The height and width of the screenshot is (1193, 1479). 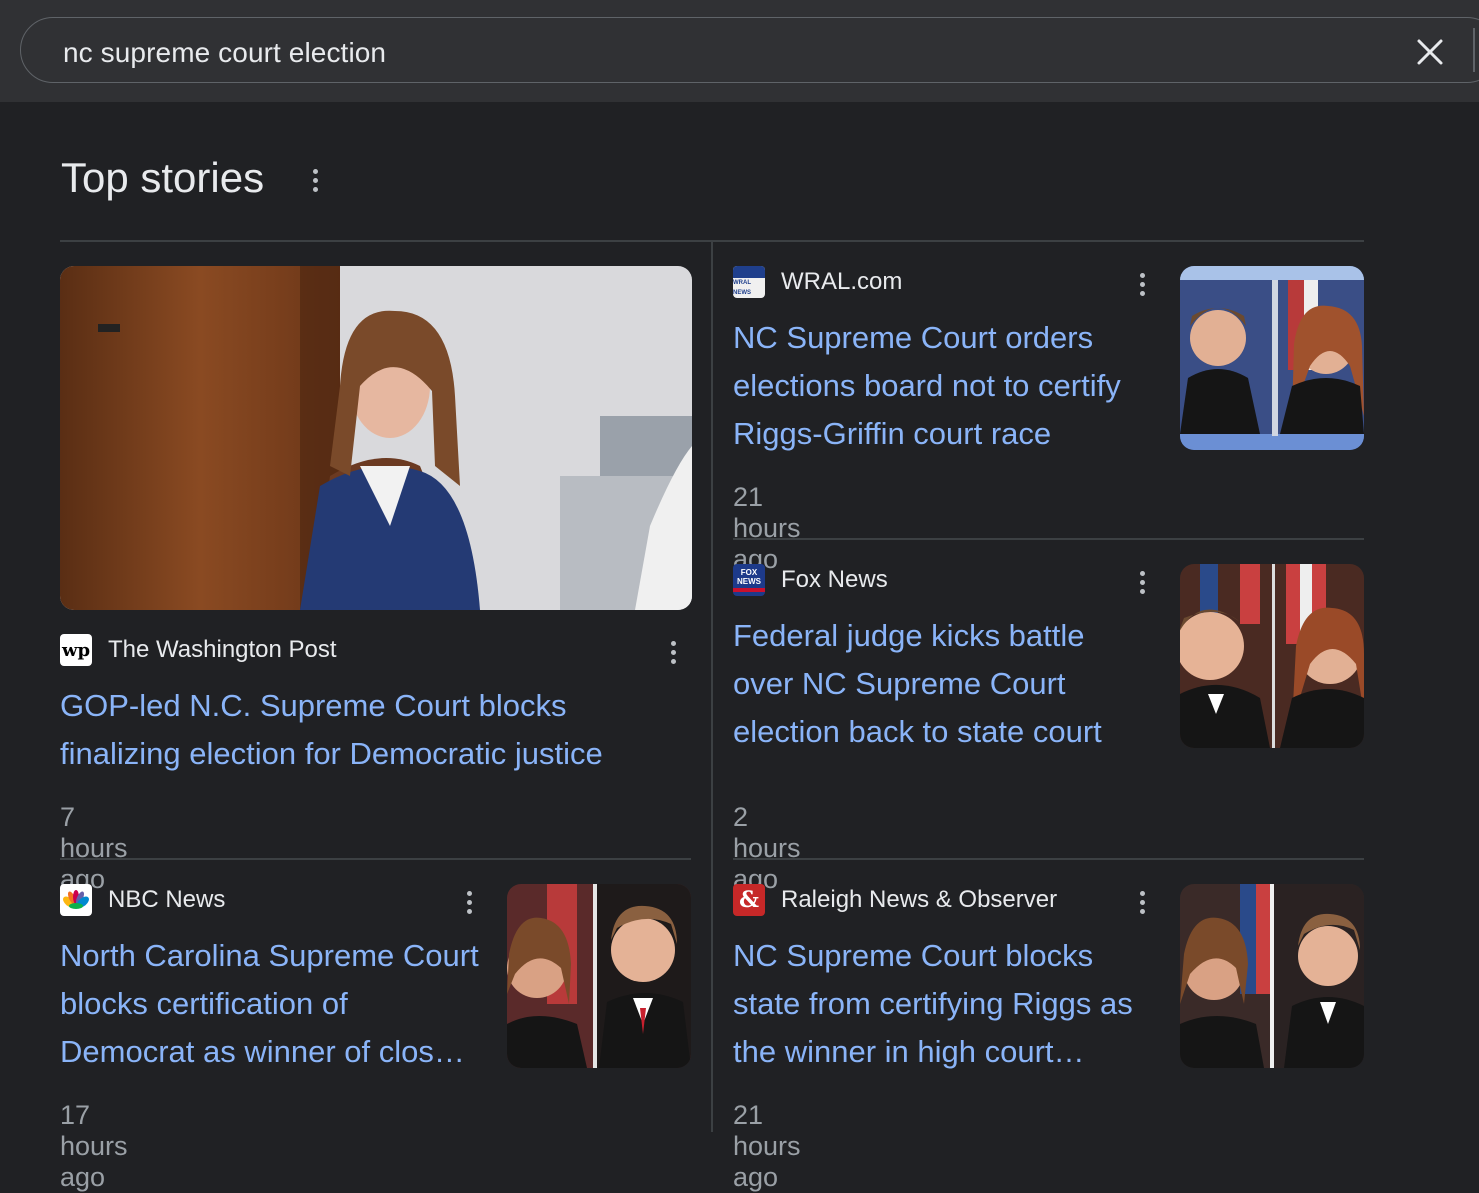 What do you see at coordinates (742, 288) in the screenshot?
I see `favicon-text: WRAL NEWS` at bounding box center [742, 288].